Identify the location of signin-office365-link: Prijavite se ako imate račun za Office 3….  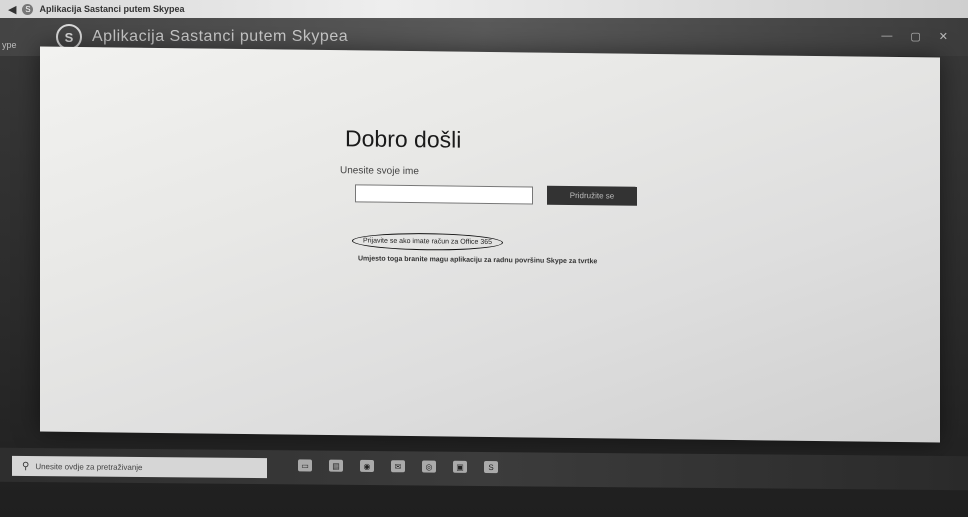
(428, 242).